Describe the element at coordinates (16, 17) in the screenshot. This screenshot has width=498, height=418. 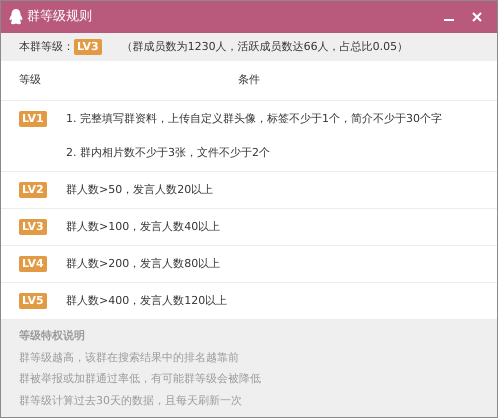
I see `penguin-icon` at that location.